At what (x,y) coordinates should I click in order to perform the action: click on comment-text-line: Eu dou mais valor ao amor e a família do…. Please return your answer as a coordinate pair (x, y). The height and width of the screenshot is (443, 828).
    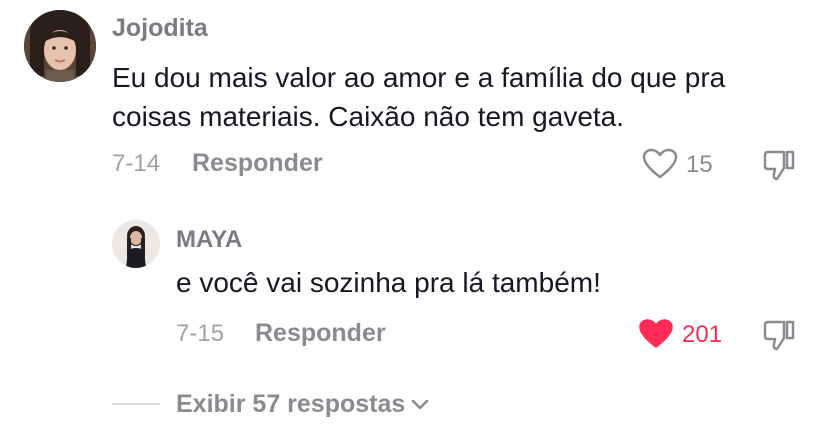
    Looking at the image, I should click on (419, 77).